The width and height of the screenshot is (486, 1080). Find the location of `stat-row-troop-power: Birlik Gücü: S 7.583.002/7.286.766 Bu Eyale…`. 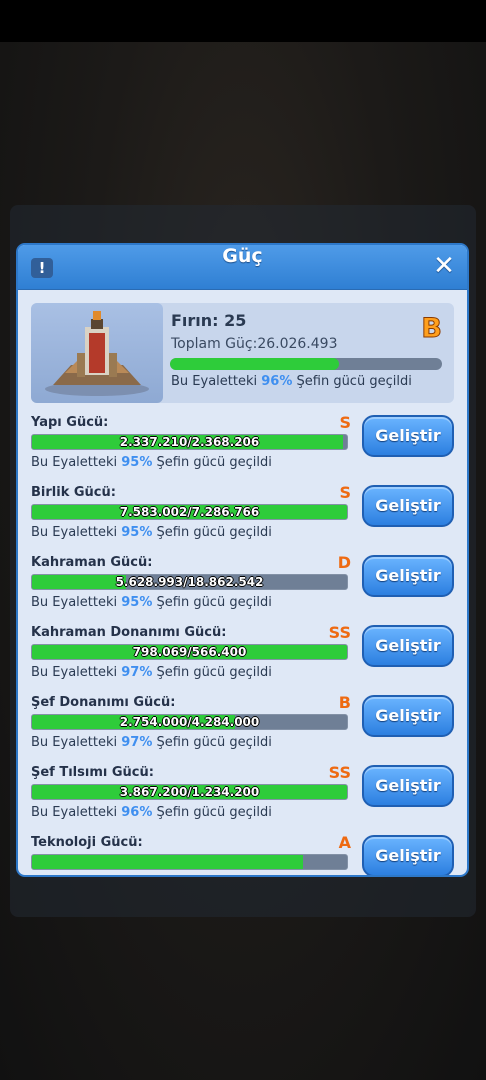

stat-row-troop-power: Birlik Gücü: S 7.583.002/7.286.766 Bu Eyale… is located at coordinates (243, 514).